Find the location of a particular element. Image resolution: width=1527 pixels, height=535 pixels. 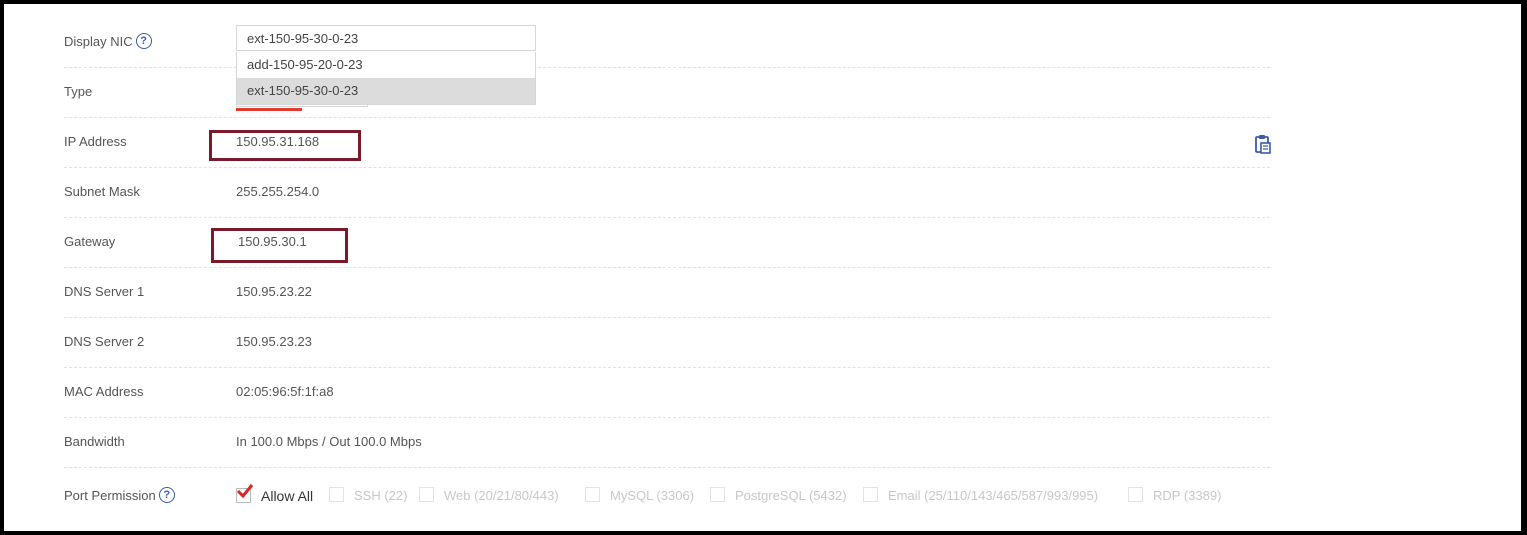

checkbox-rdp is located at coordinates (1135, 495).